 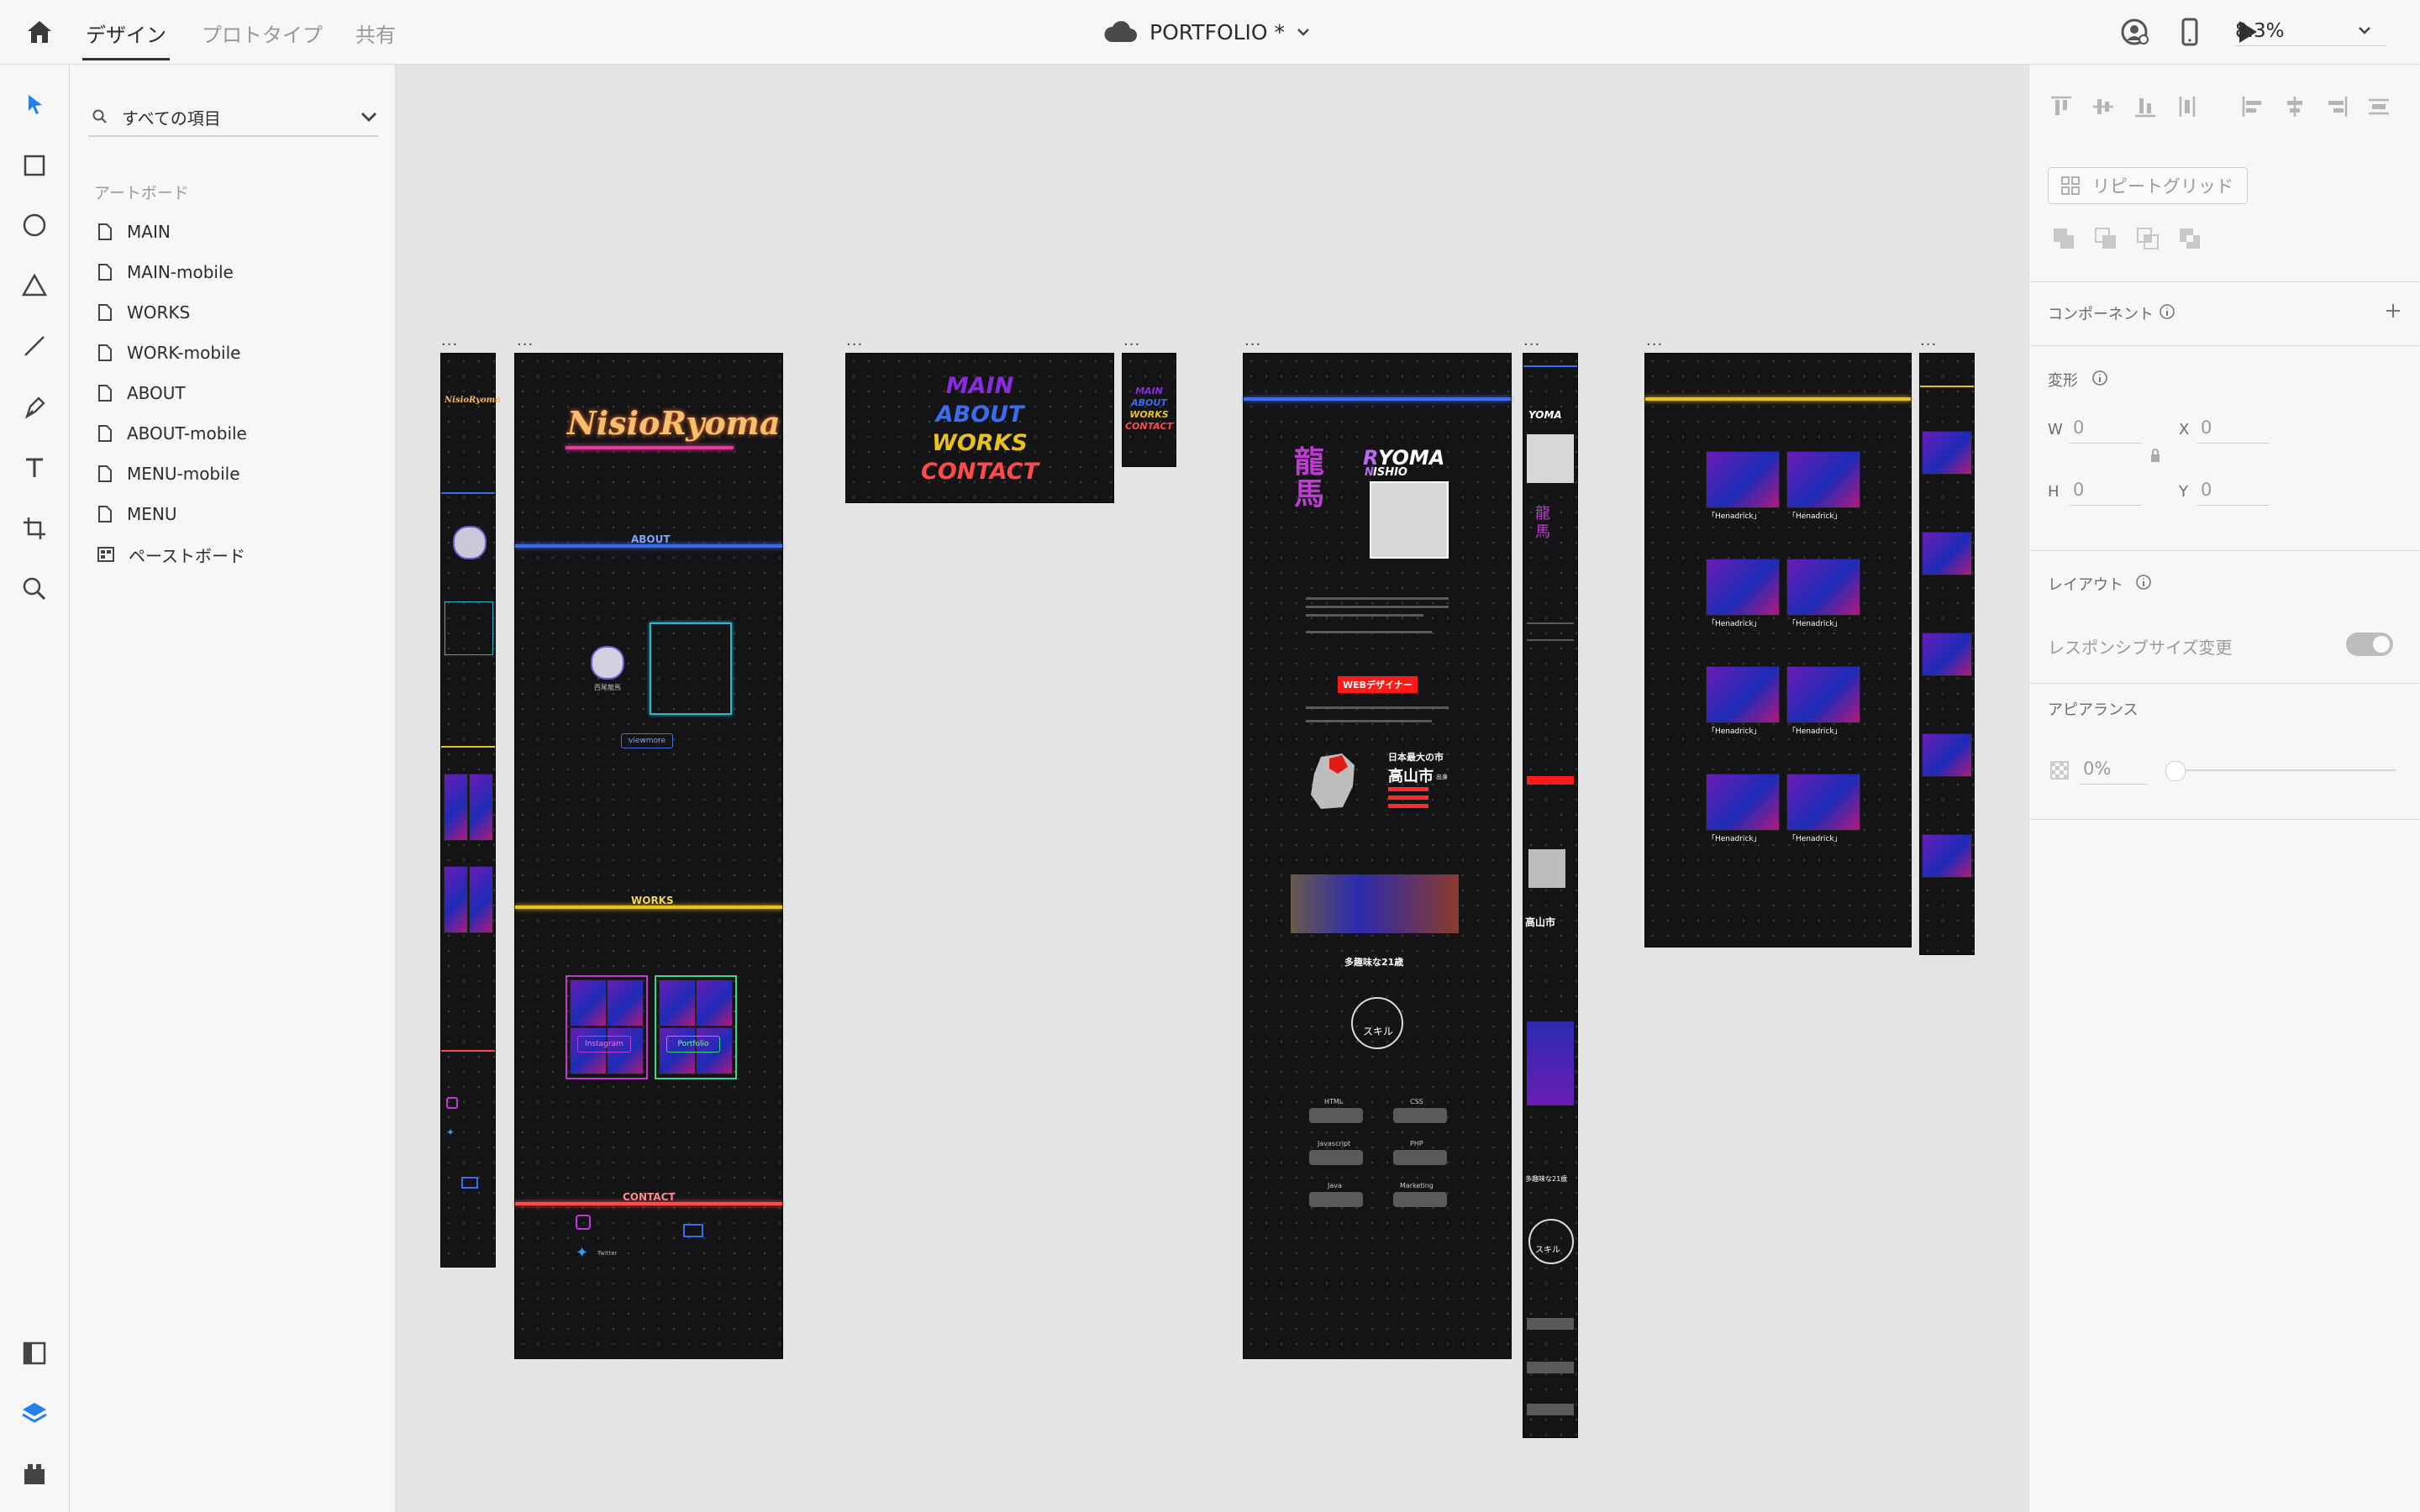 I want to click on distribute-horizontal-icon, so click(x=2187, y=107).